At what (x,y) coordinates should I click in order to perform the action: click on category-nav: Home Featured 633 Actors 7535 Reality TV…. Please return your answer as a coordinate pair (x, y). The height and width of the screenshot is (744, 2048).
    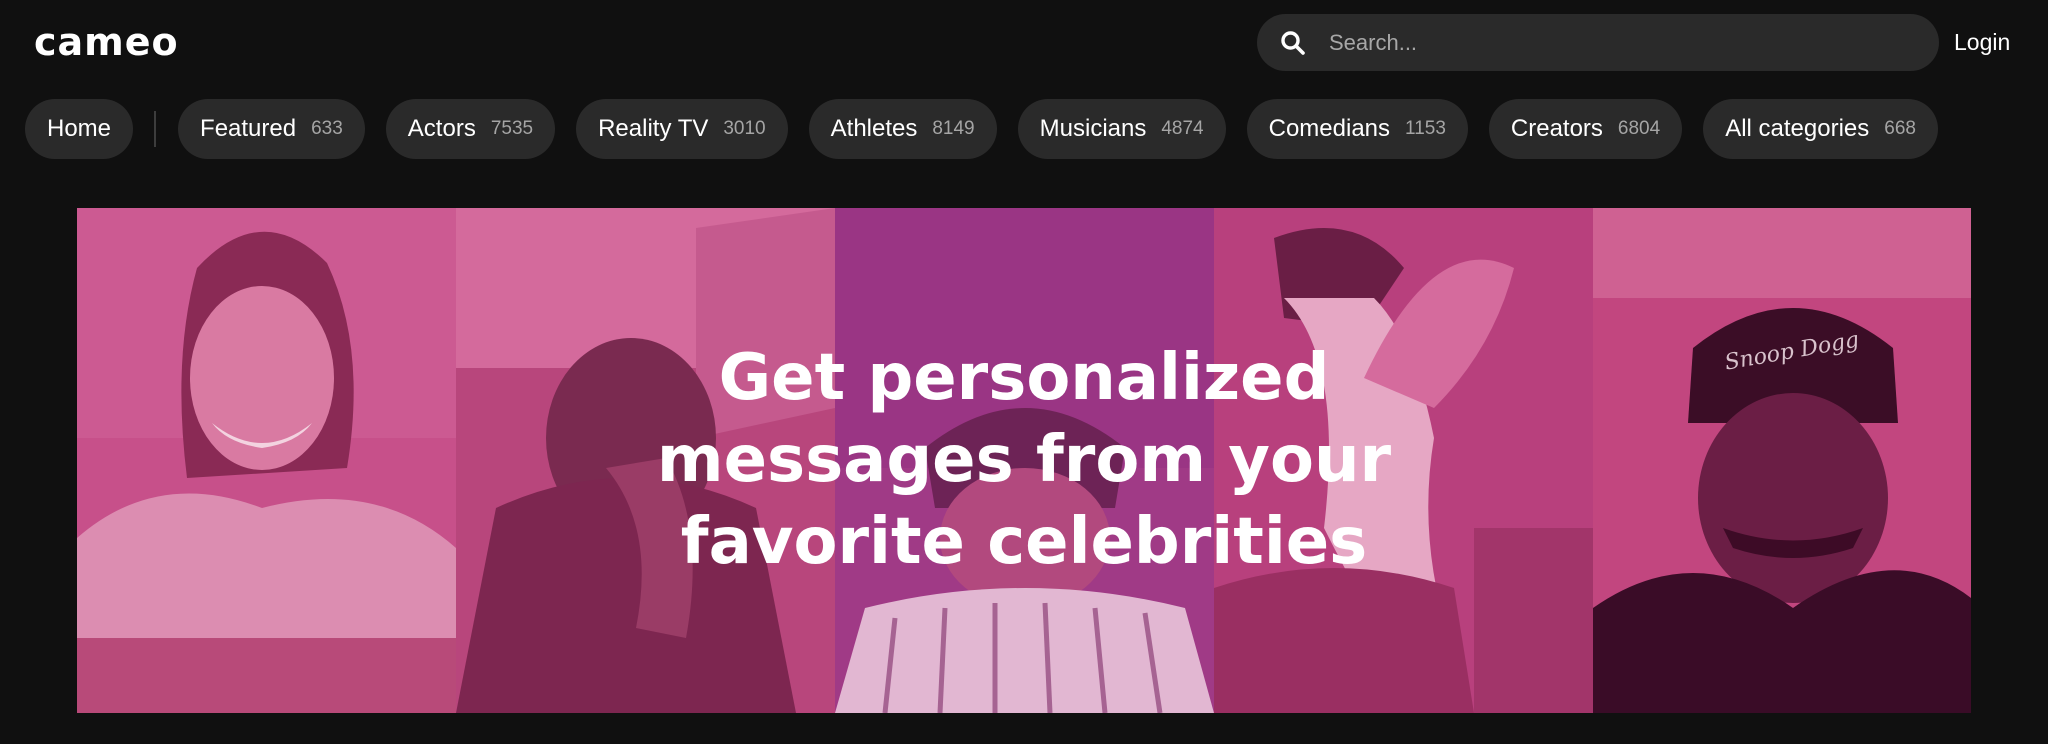
    Looking at the image, I should click on (992, 129).